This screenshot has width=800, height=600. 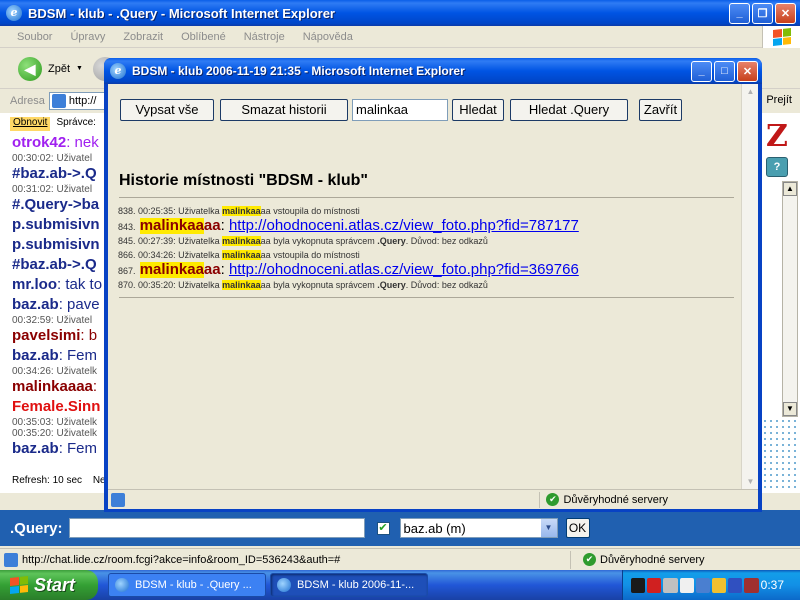 I want to click on chat-nick: mr.loo, so click(x=34, y=284).